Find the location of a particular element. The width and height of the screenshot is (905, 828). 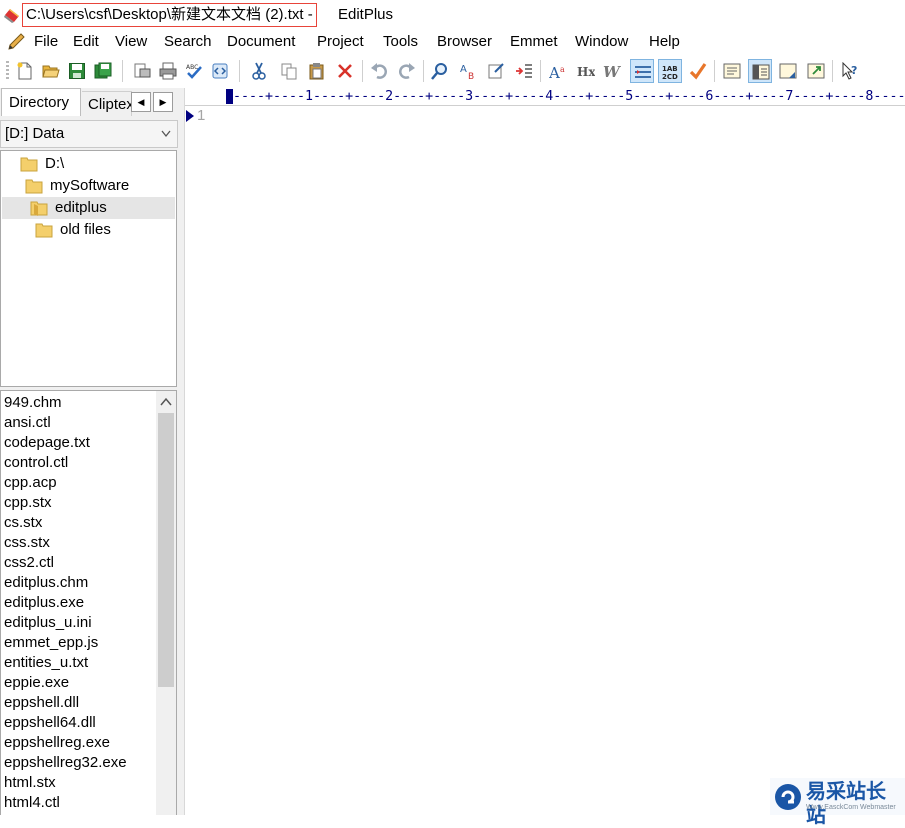

tab-scroll-left-button: ◀ is located at coordinates (141, 102).